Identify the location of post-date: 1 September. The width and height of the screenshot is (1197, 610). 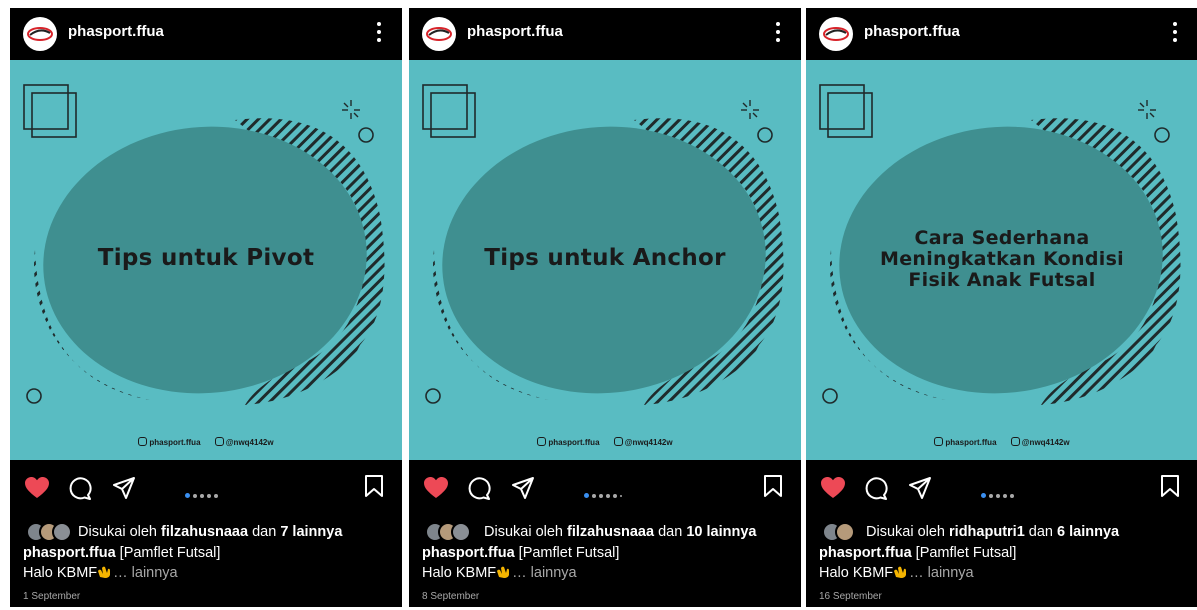
(52, 596).